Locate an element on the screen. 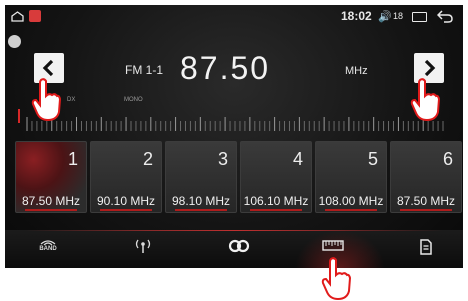 The width and height of the screenshot is (468, 301). scale-icon is located at coordinates (333, 245).